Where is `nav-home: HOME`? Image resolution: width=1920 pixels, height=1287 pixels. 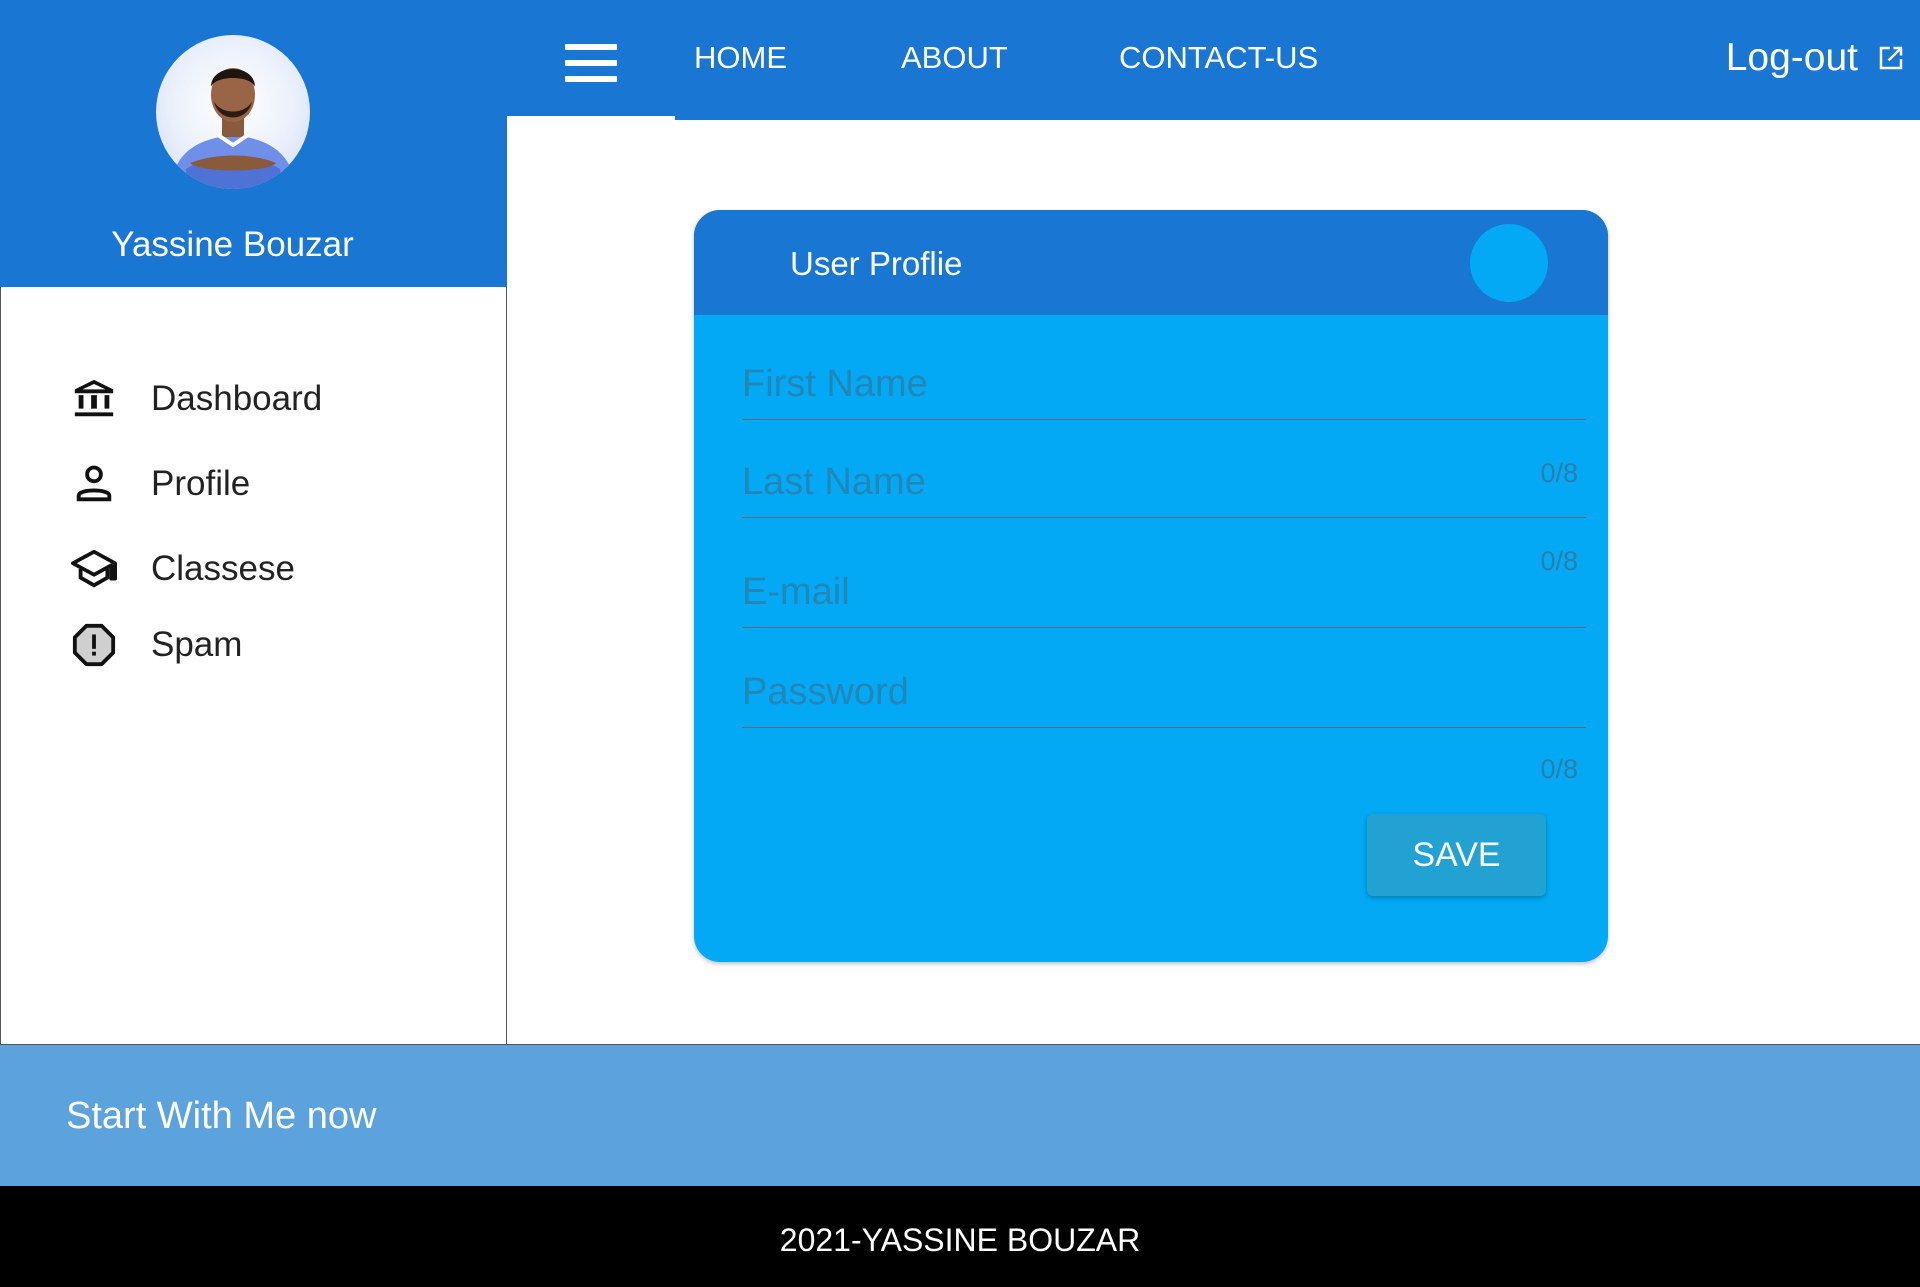 nav-home: HOME is located at coordinates (740, 58).